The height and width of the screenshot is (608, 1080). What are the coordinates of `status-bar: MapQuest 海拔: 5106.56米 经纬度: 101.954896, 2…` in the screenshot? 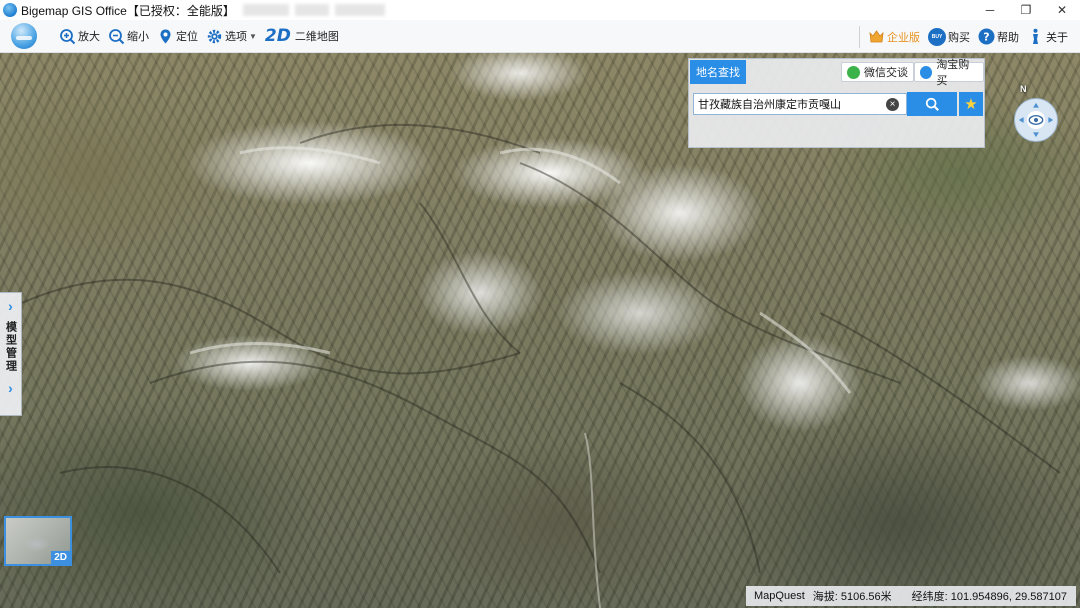 It's located at (911, 596).